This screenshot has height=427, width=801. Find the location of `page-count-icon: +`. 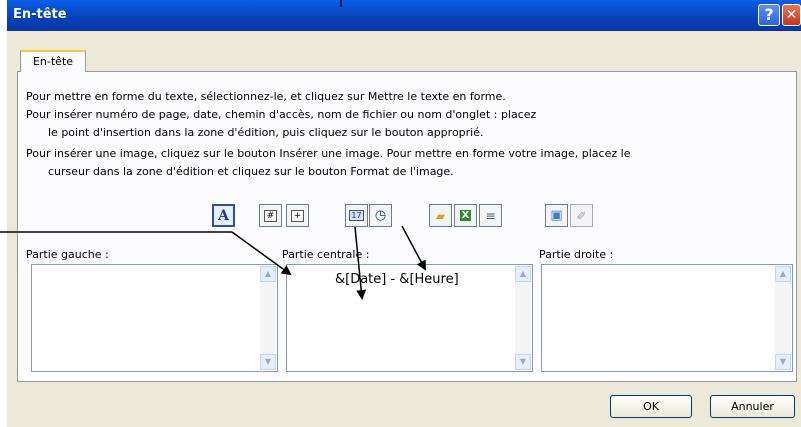

page-count-icon: + is located at coordinates (297, 215).